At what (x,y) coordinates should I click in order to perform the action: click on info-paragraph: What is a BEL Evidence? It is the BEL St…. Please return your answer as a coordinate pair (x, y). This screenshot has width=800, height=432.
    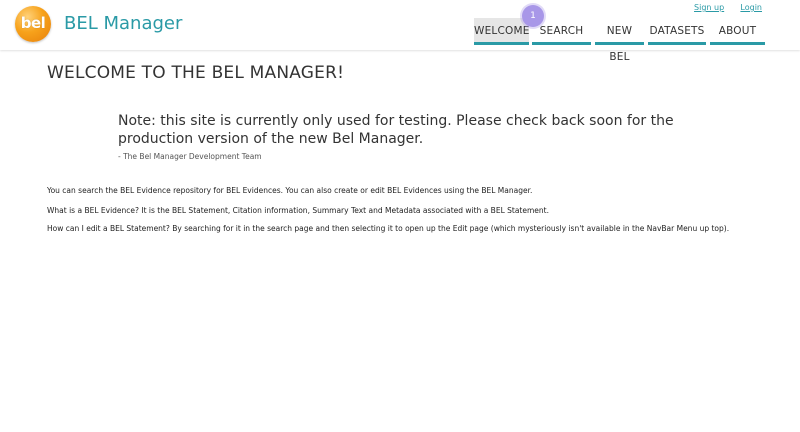
    Looking at the image, I should click on (298, 210).